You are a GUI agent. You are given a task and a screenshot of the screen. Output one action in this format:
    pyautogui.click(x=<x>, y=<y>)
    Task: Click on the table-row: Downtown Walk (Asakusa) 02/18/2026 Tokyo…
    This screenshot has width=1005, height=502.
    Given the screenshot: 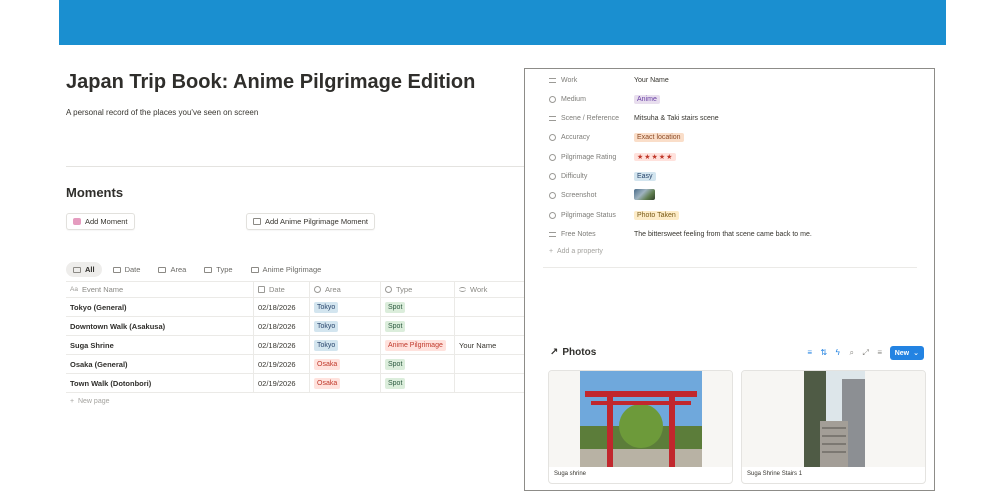 What is the action you would take?
    pyautogui.click(x=295, y=326)
    